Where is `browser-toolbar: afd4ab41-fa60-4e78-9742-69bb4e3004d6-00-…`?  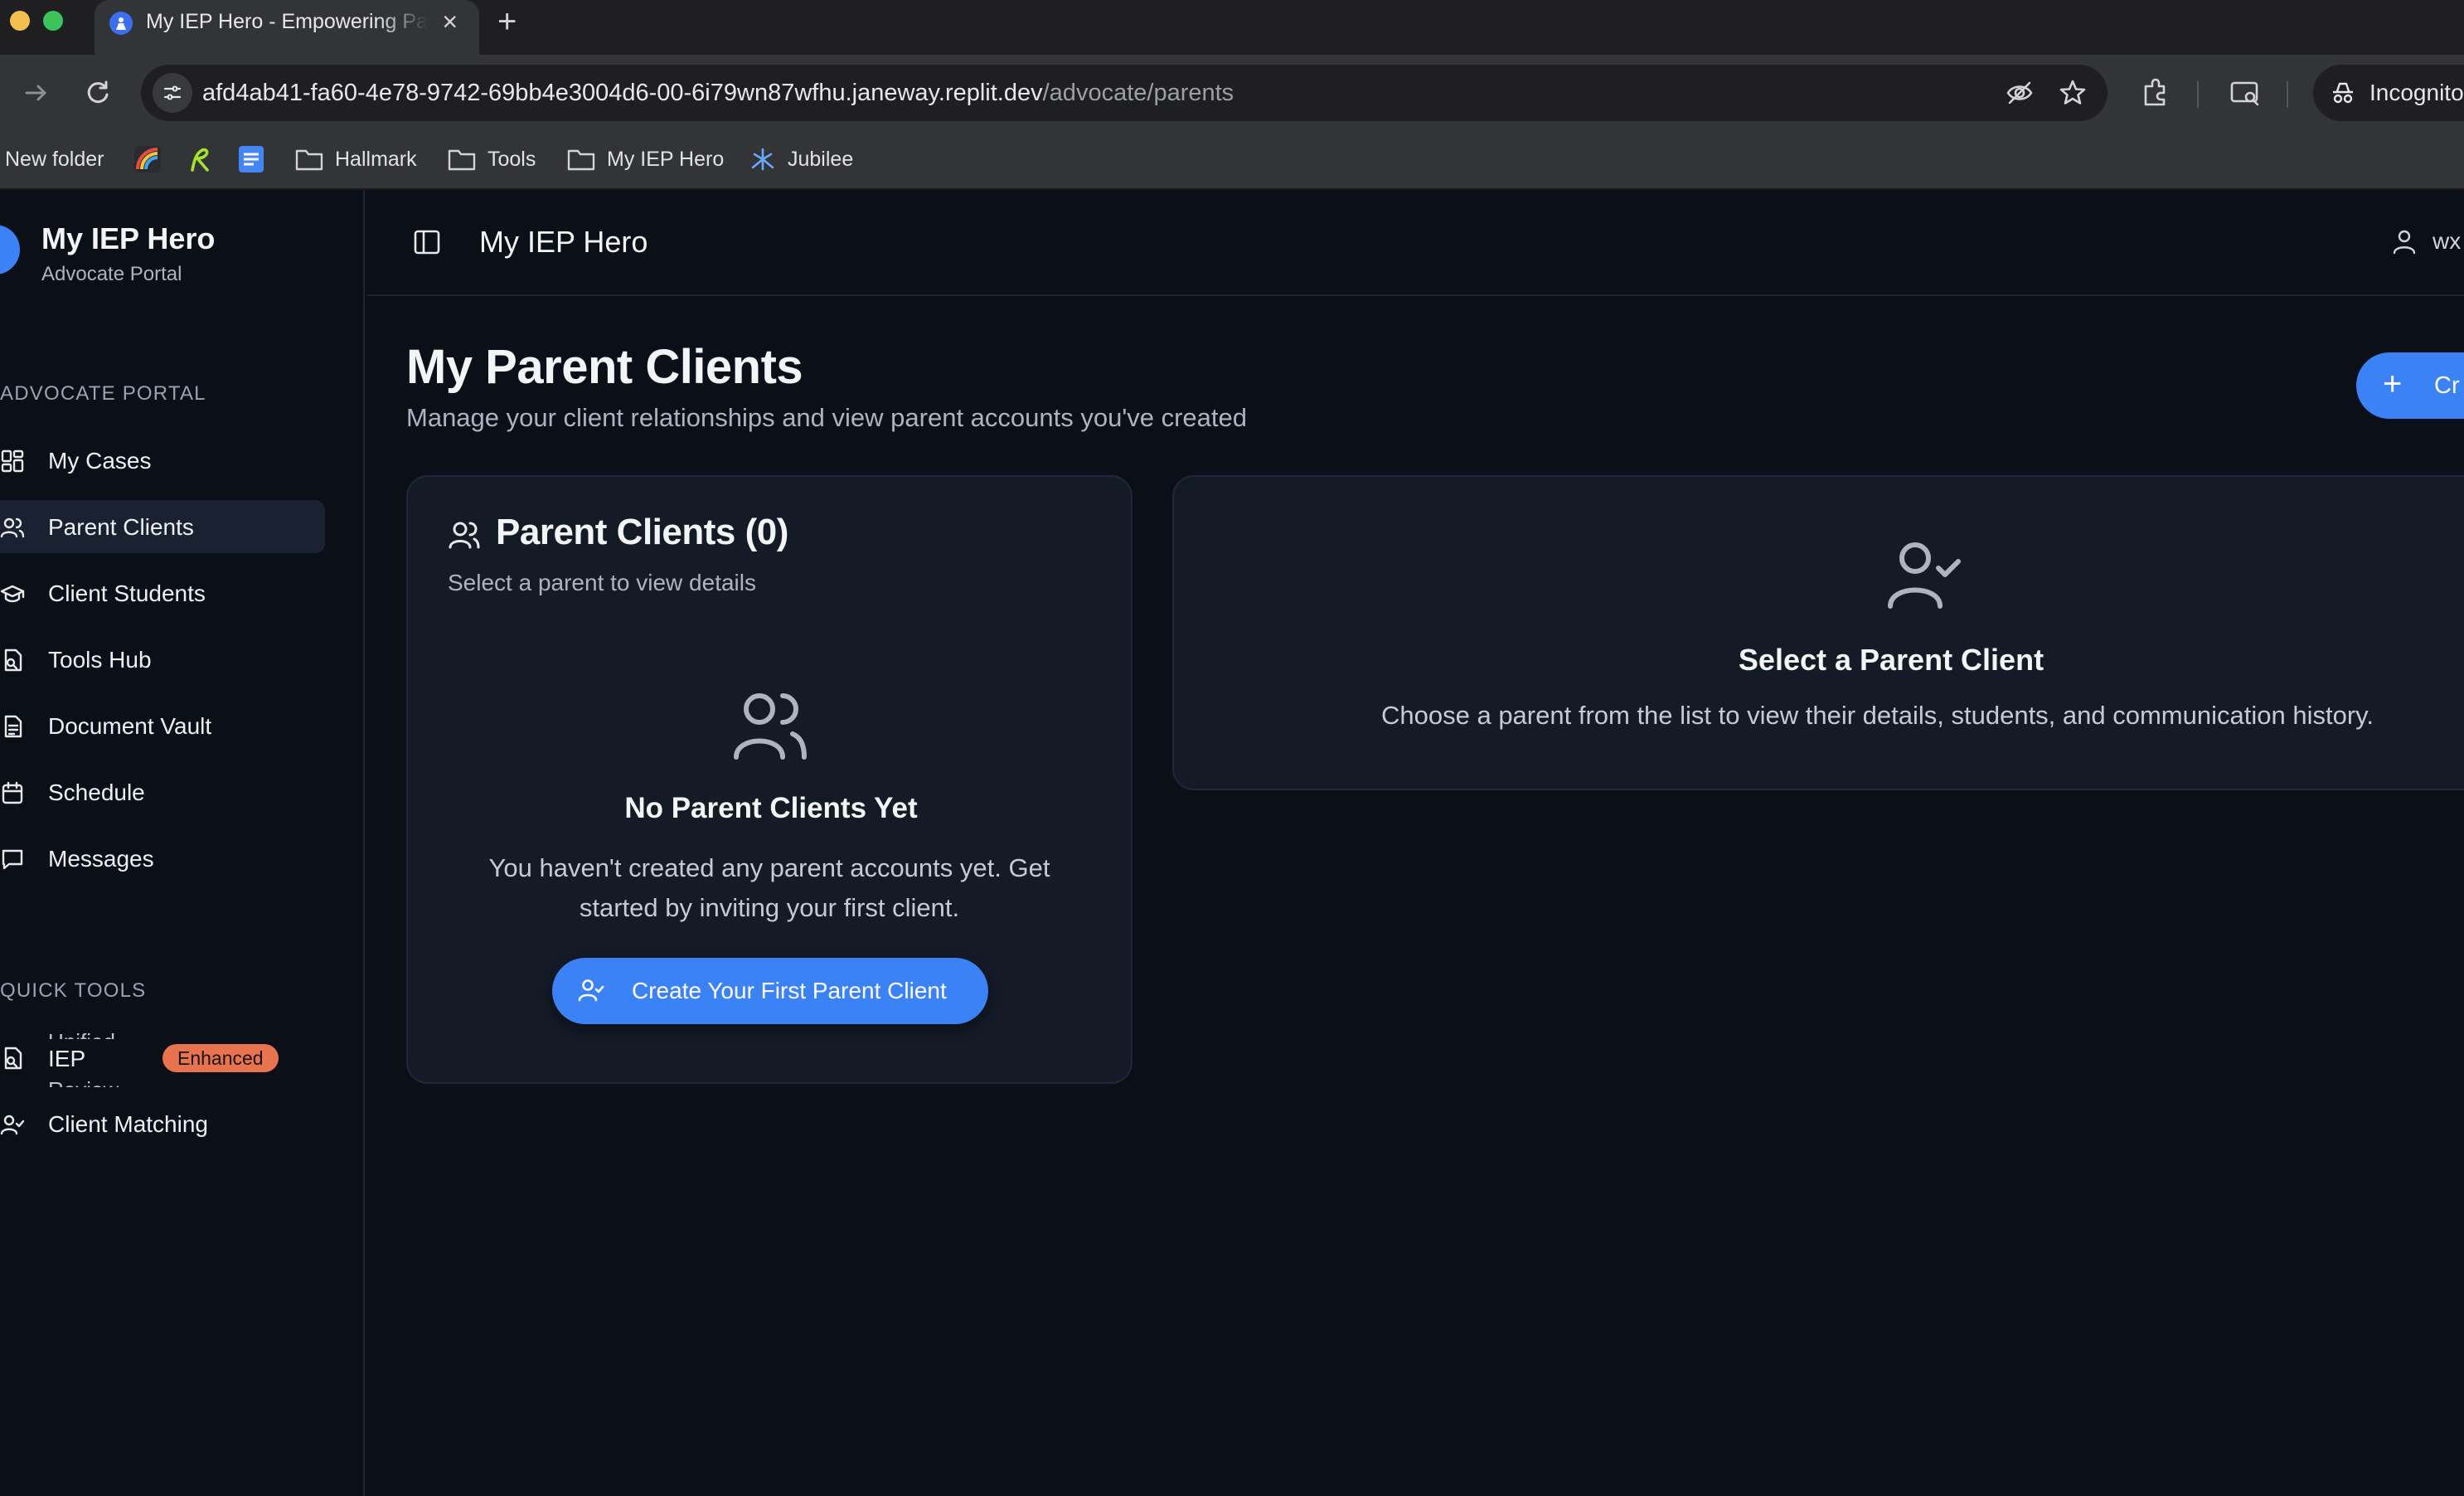 browser-toolbar: afd4ab41-fa60-4e78-9742-69bb4e3004d6-00-… is located at coordinates (1232, 93).